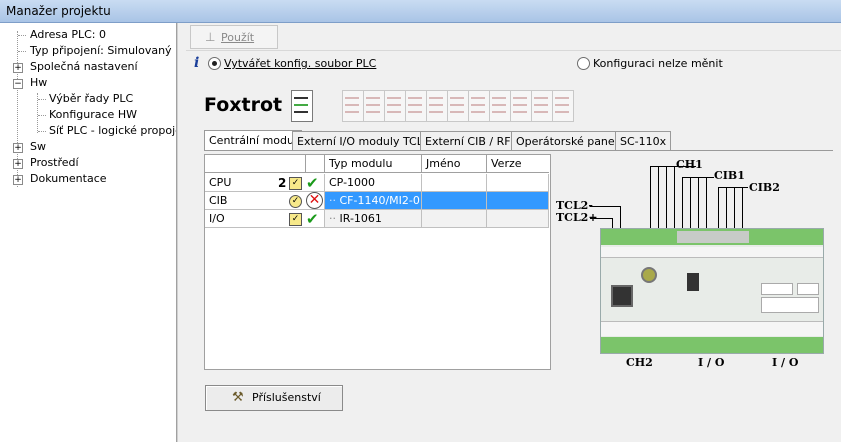  What do you see at coordinates (420, 11) in the screenshot?
I see `window-titlebar: Manažer projektu` at bounding box center [420, 11].